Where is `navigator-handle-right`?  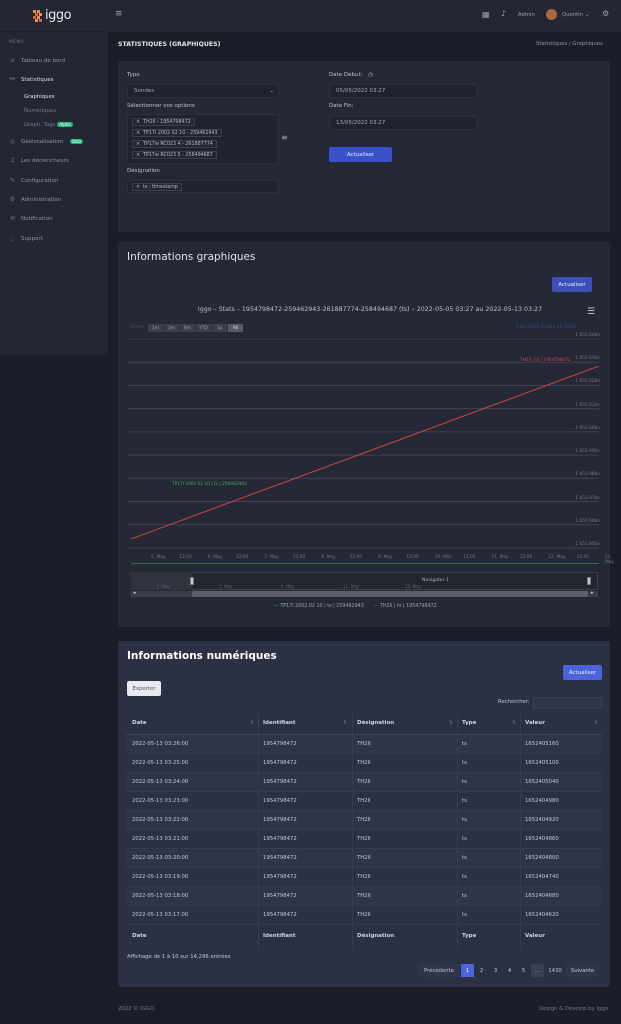 navigator-handle-right is located at coordinates (589, 581).